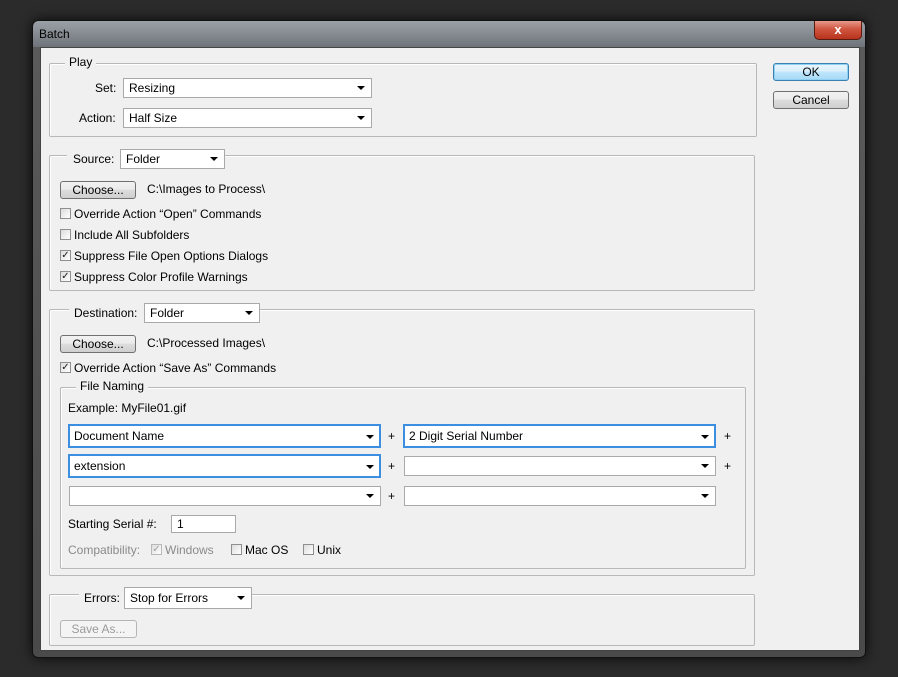  I want to click on destination-path: C:\Processed Images\, so click(206, 343).